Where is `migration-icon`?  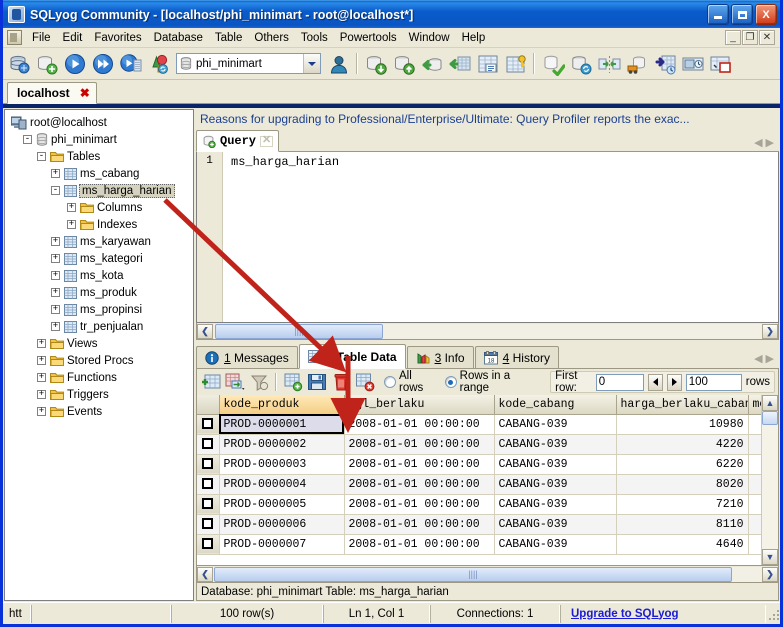 migration-icon is located at coordinates (664, 63).